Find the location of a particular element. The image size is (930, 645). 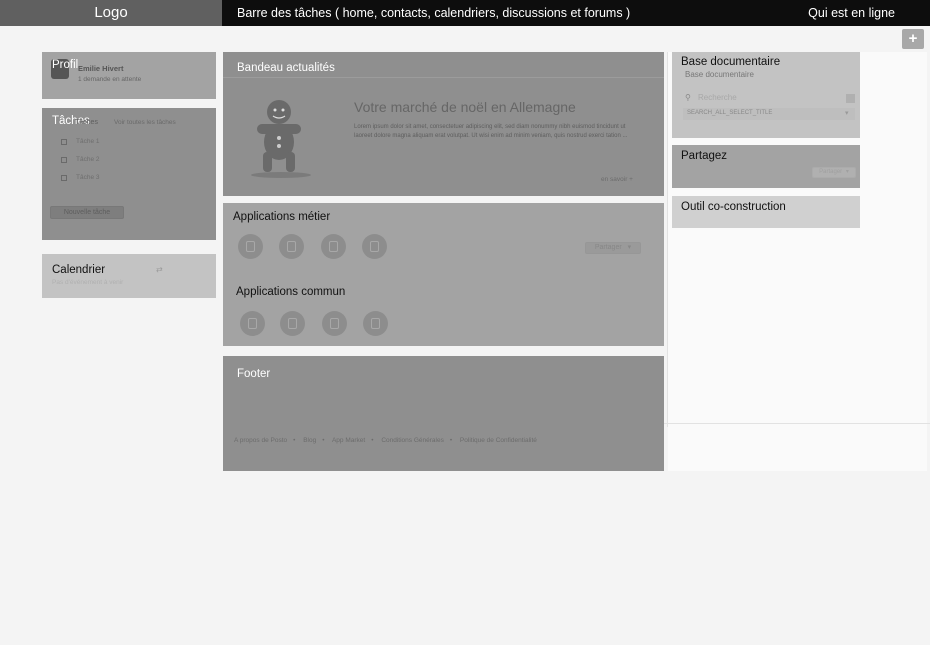

footer-link: Blog is located at coordinates (309, 440).